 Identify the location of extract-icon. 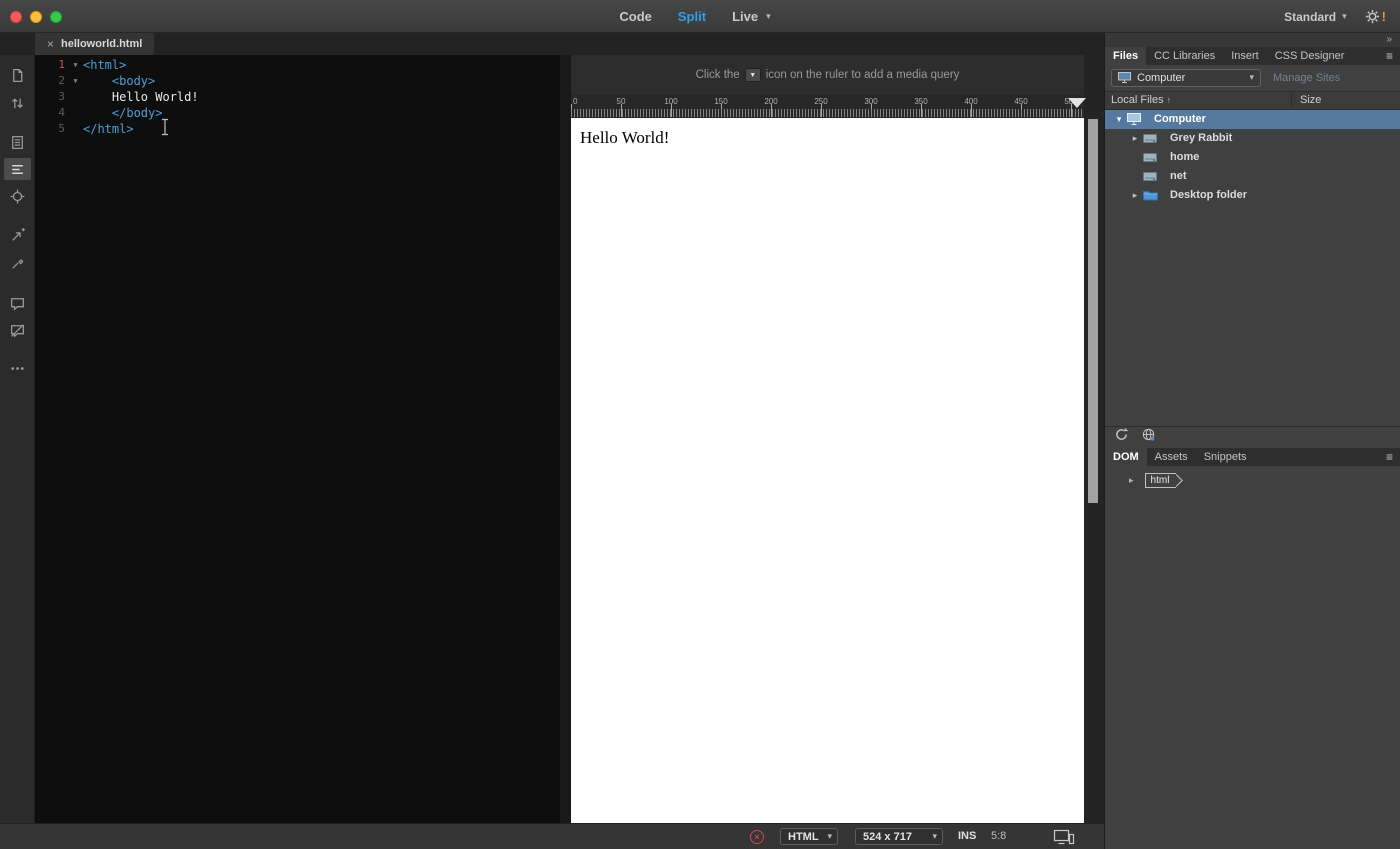
(17, 235).